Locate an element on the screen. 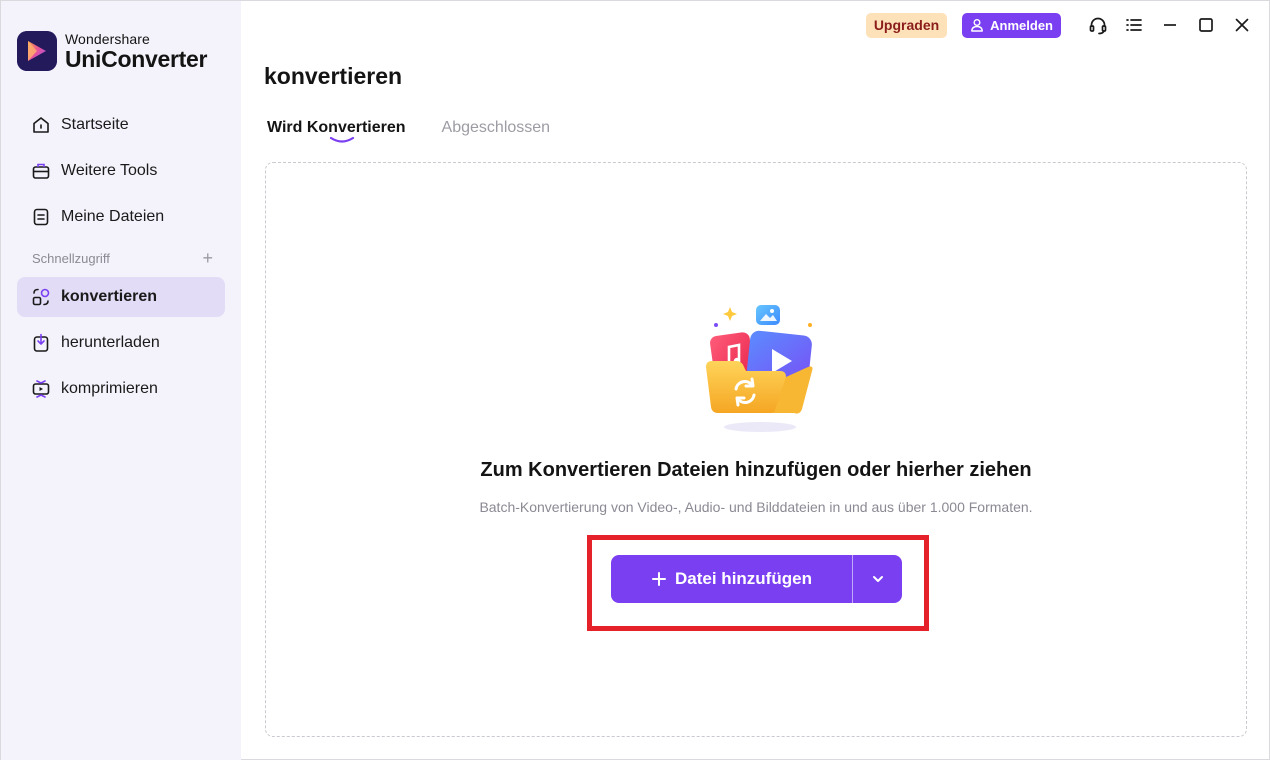 The height and width of the screenshot is (760, 1270). sidebar-item-weitere-tools: Weitere Tools is located at coordinates (121, 171).